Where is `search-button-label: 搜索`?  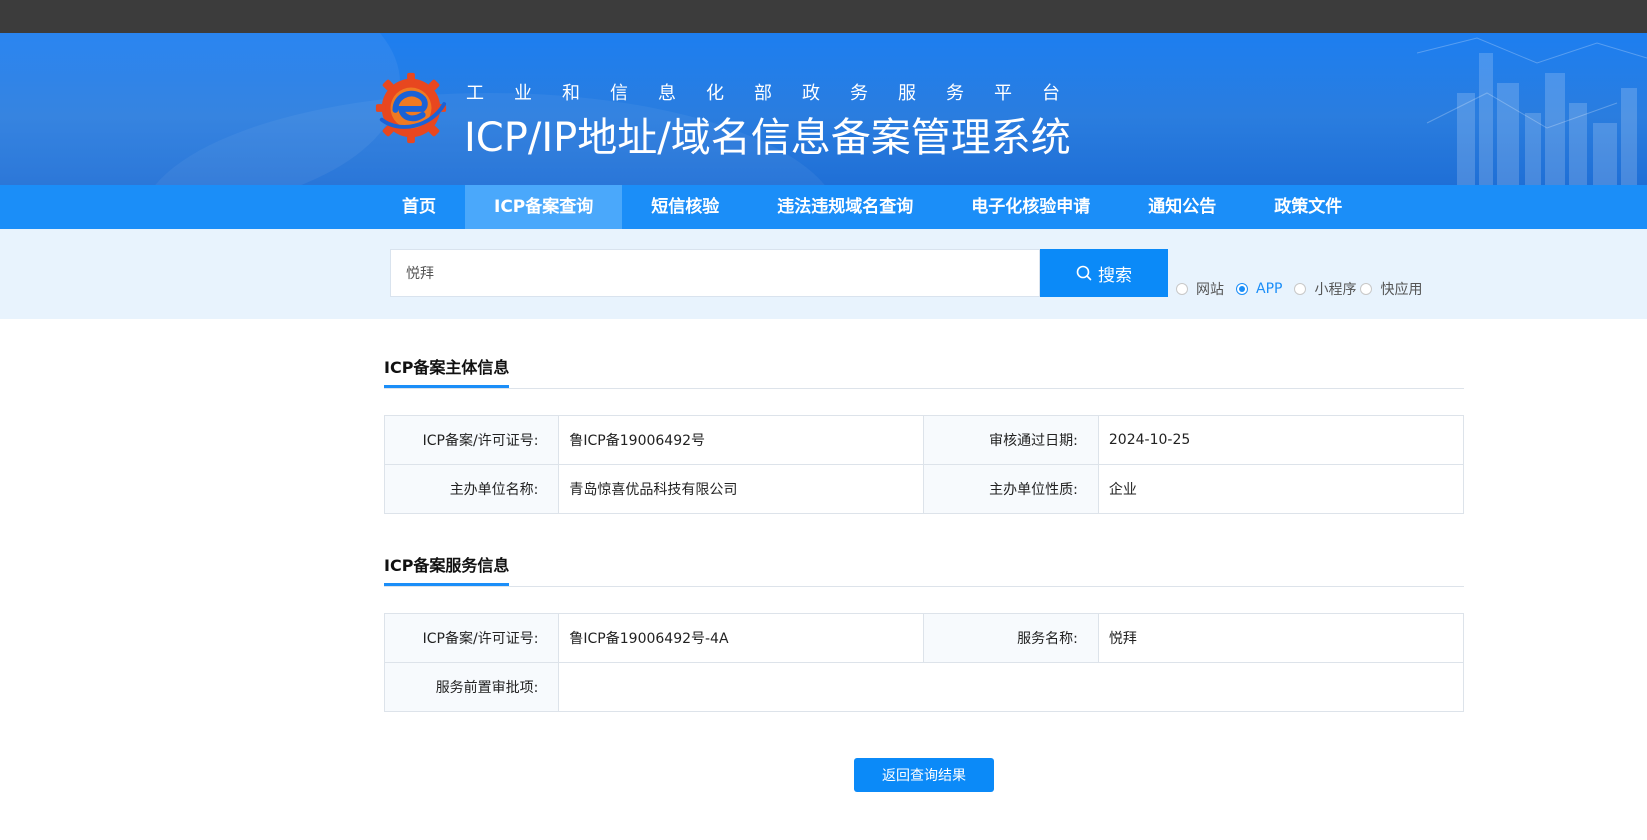 search-button-label: 搜索 is located at coordinates (1115, 275).